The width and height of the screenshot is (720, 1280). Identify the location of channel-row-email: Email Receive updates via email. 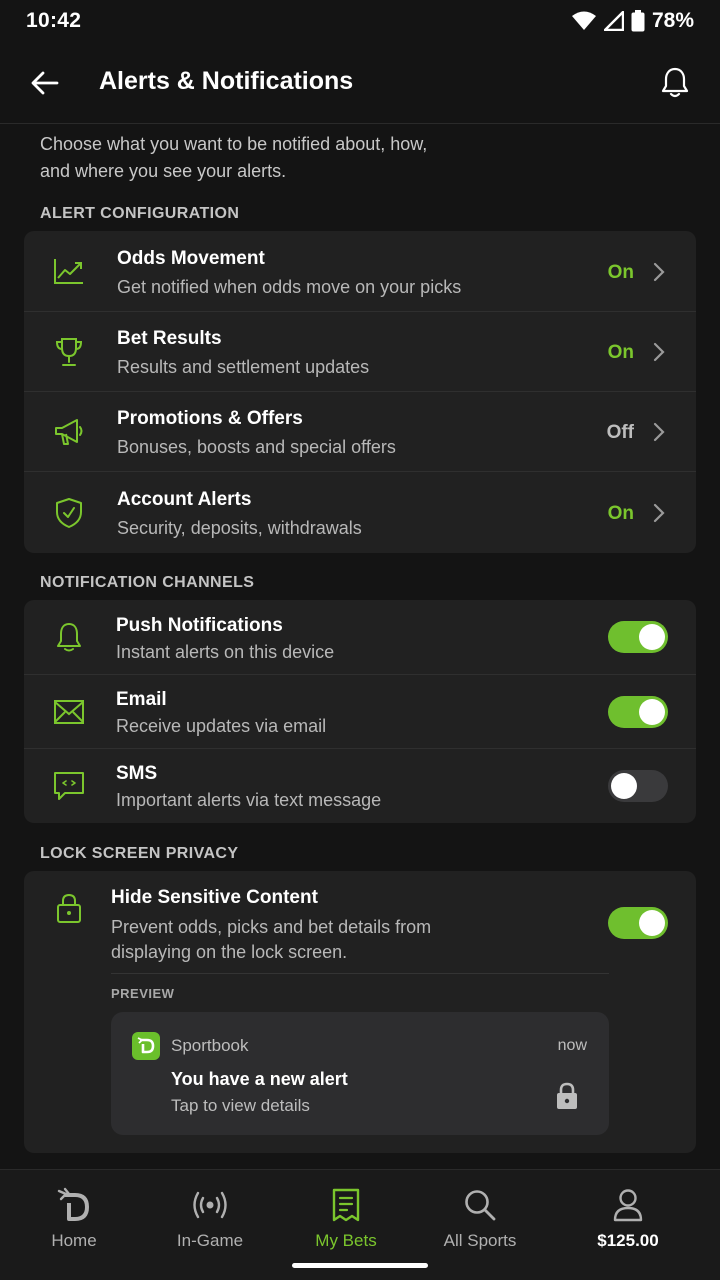
(360, 712).